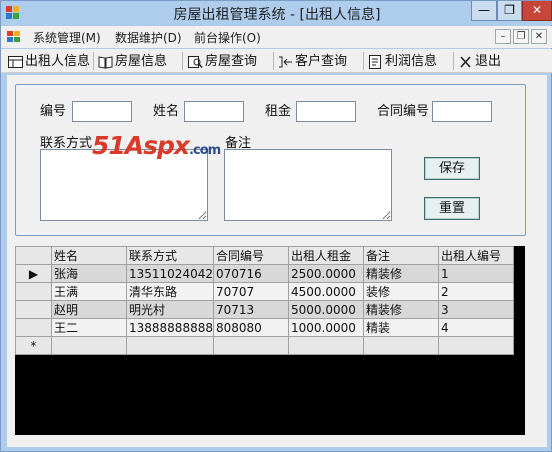  What do you see at coordinates (509, 11) in the screenshot?
I see `maximize-button: ❐` at bounding box center [509, 11].